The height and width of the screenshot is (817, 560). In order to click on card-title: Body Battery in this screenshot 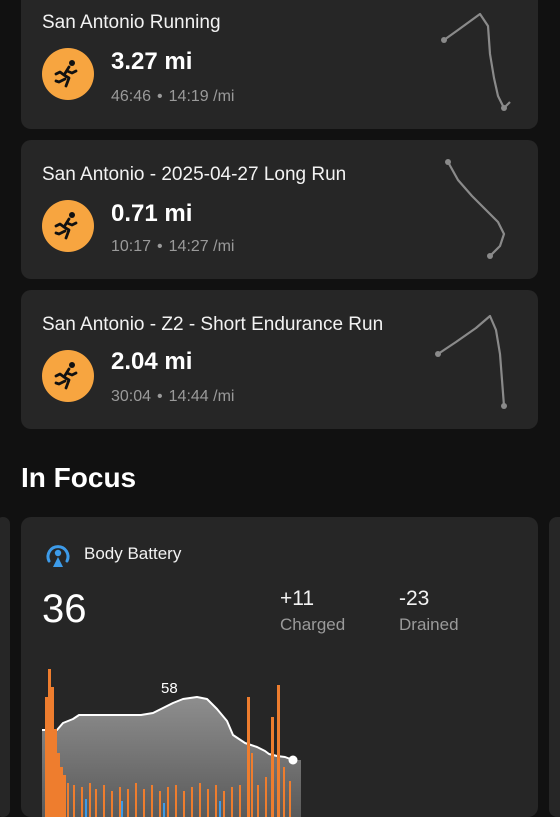, I will do `click(133, 553)`.